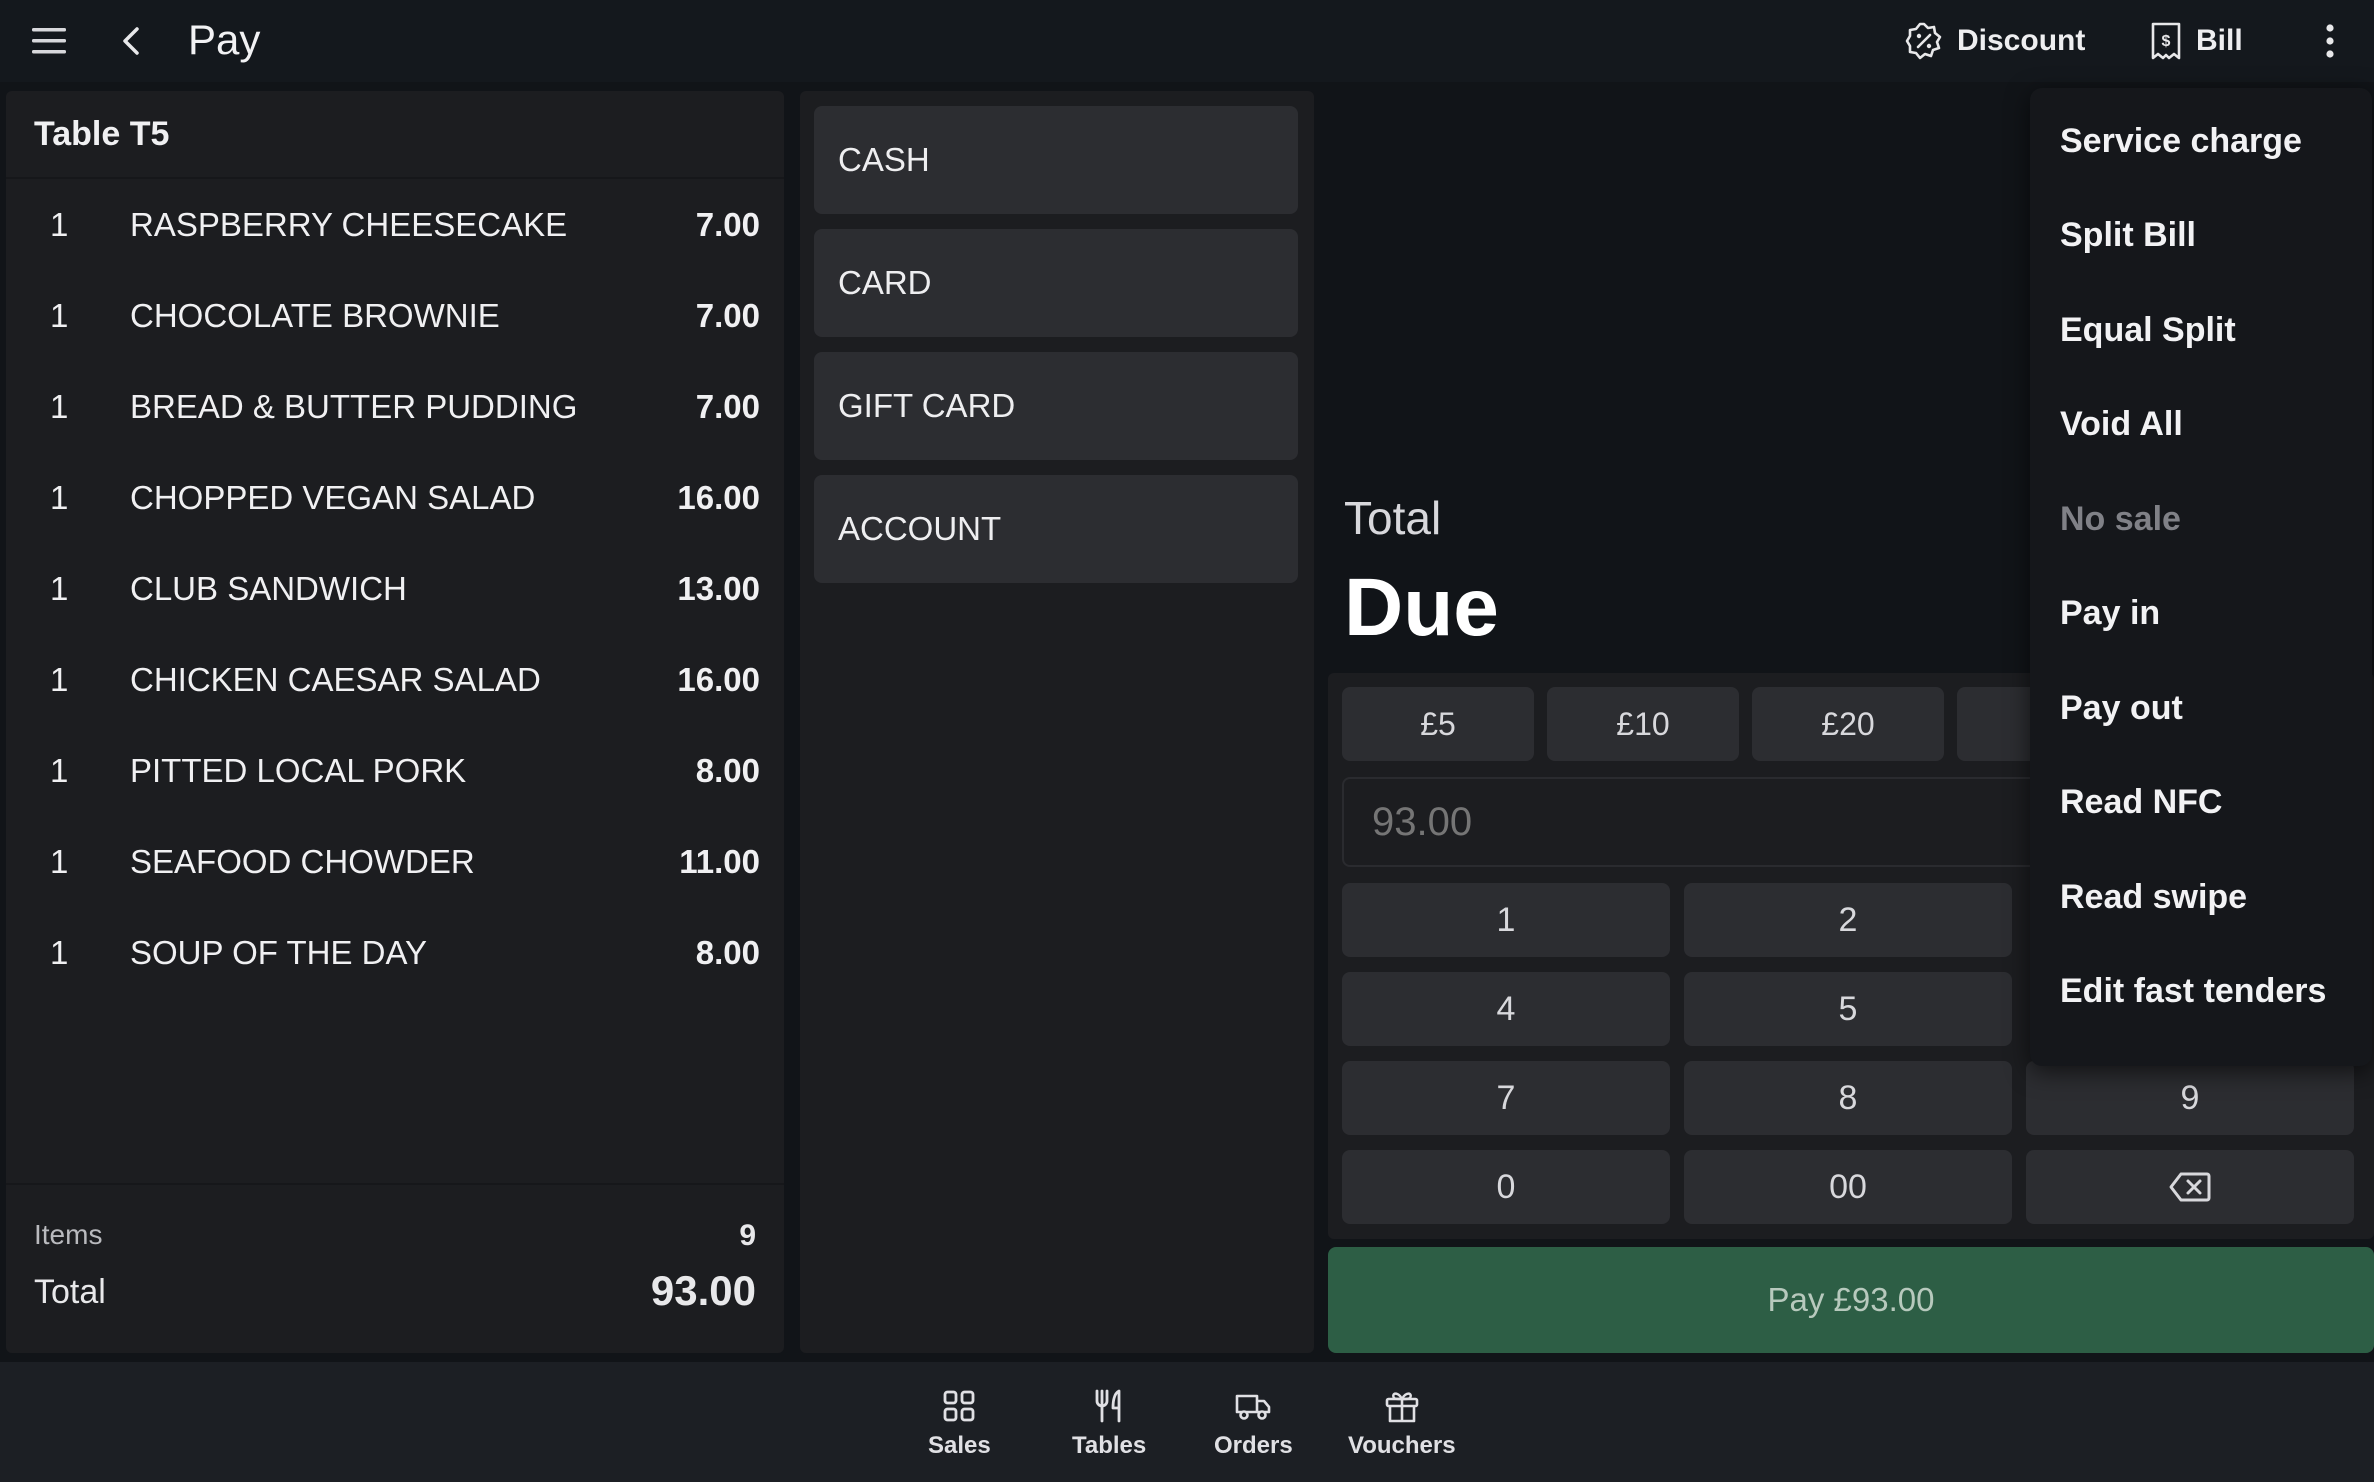  Describe the element at coordinates (1506, 1187) in the screenshot. I see `key-0: 0` at that location.